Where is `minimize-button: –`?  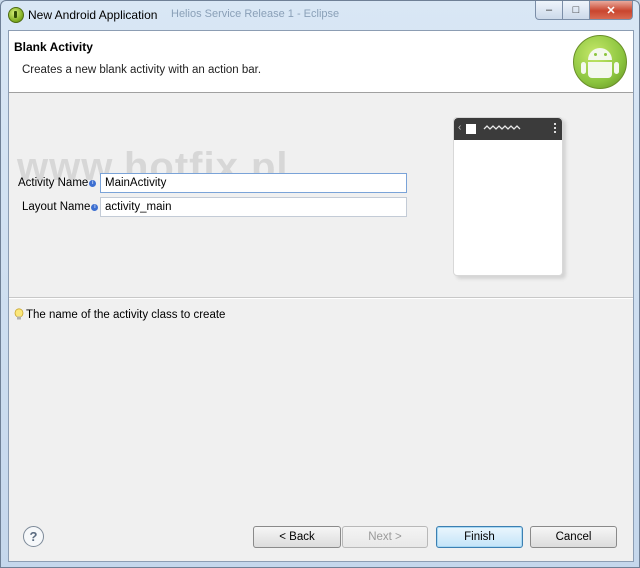 minimize-button: – is located at coordinates (549, 10).